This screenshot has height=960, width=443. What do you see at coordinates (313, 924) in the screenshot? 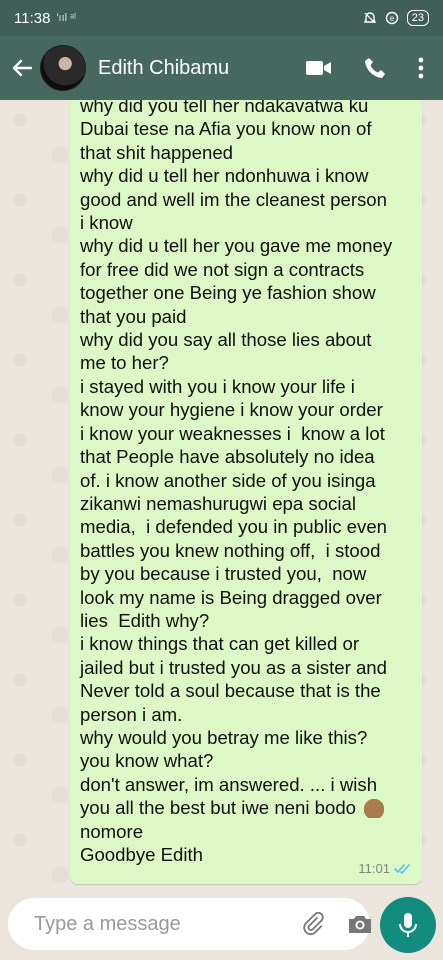
I see `attach-paperclip-icon` at bounding box center [313, 924].